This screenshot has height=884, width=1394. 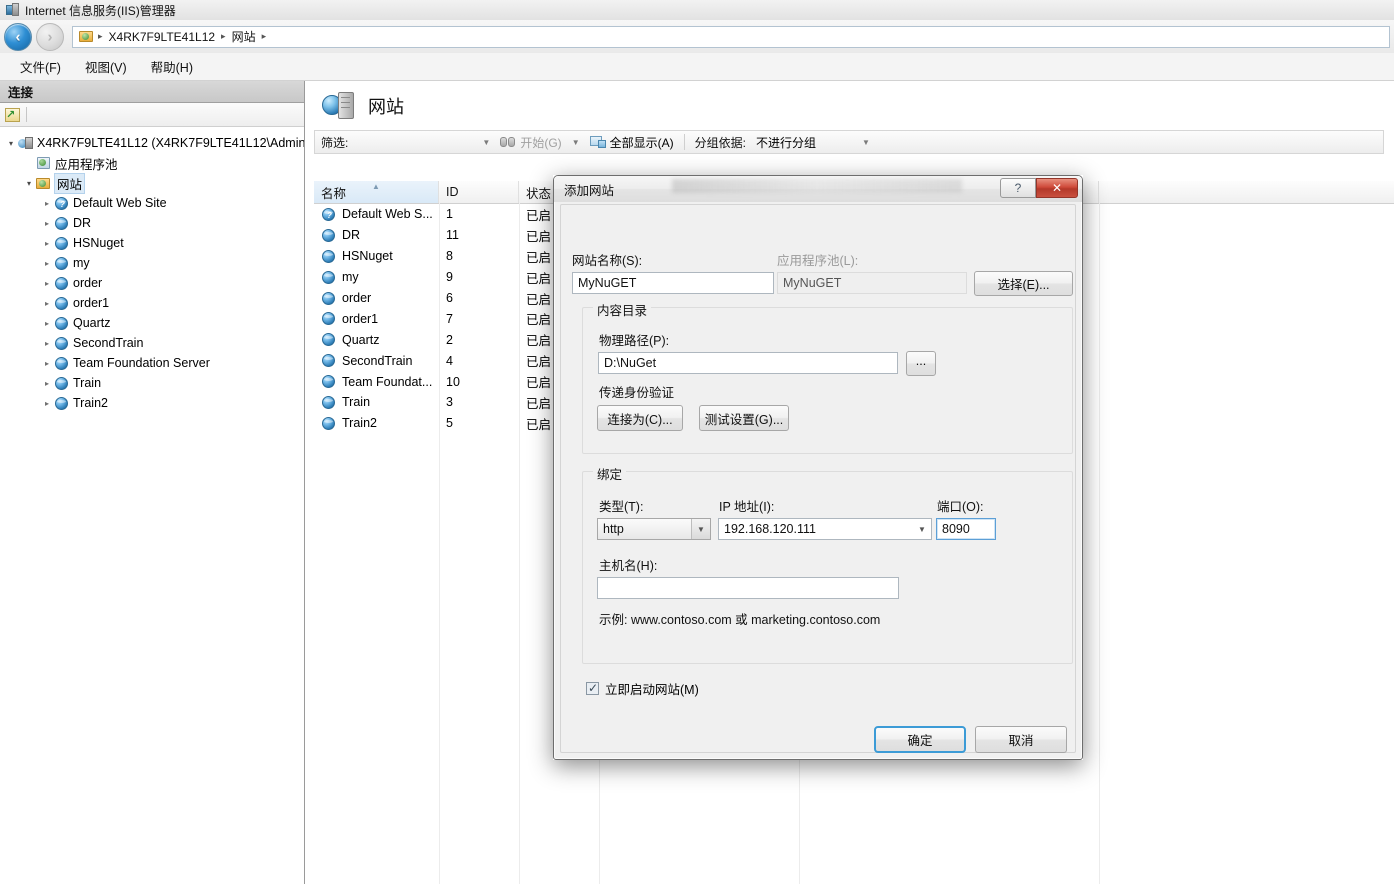 I want to click on group-by-select: 不进行分组 ▼, so click(x=813, y=142).